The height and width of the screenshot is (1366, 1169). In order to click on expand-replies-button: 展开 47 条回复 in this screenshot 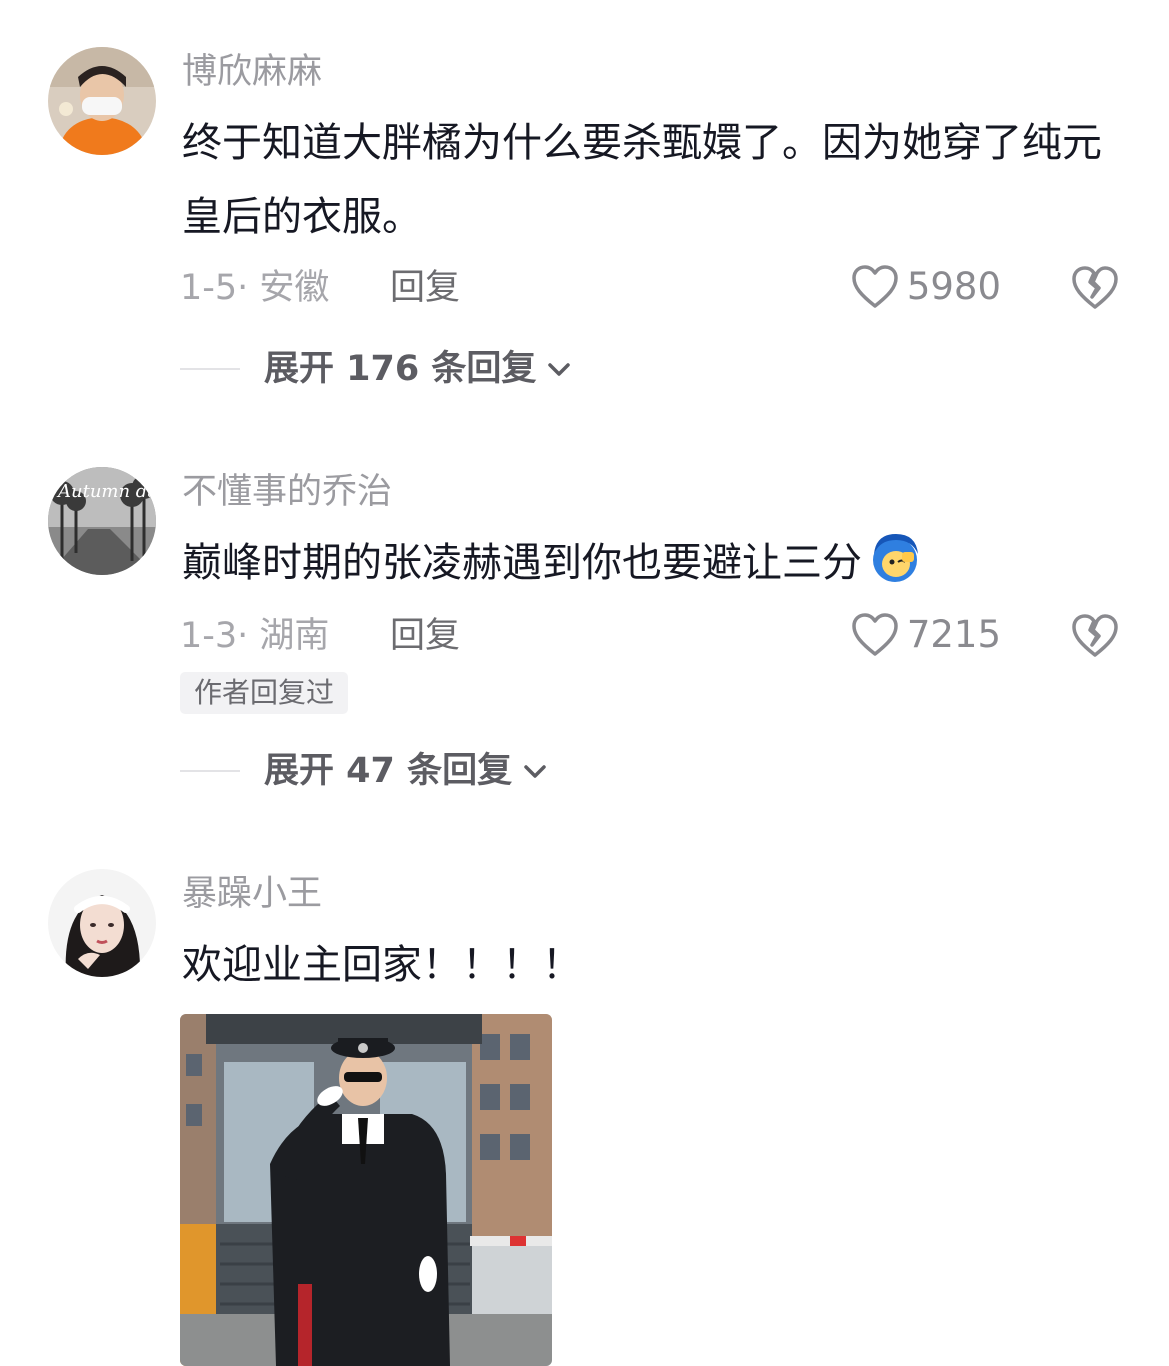, I will do `click(364, 771)`.